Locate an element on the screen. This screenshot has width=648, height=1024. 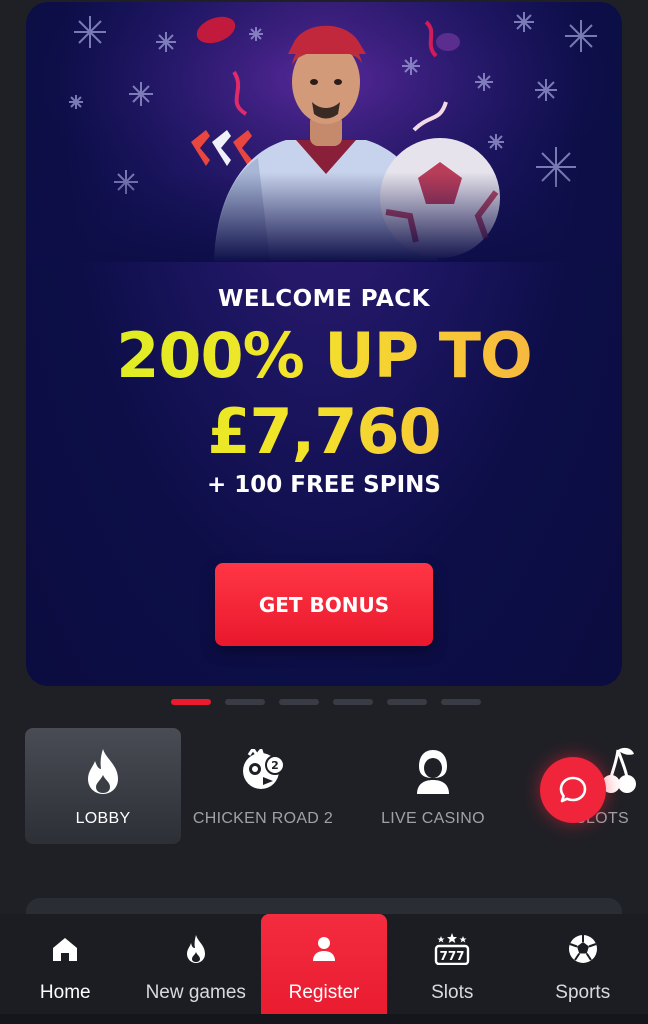
banner-free-spins: + 100 FREE SPINS is located at coordinates (324, 485).